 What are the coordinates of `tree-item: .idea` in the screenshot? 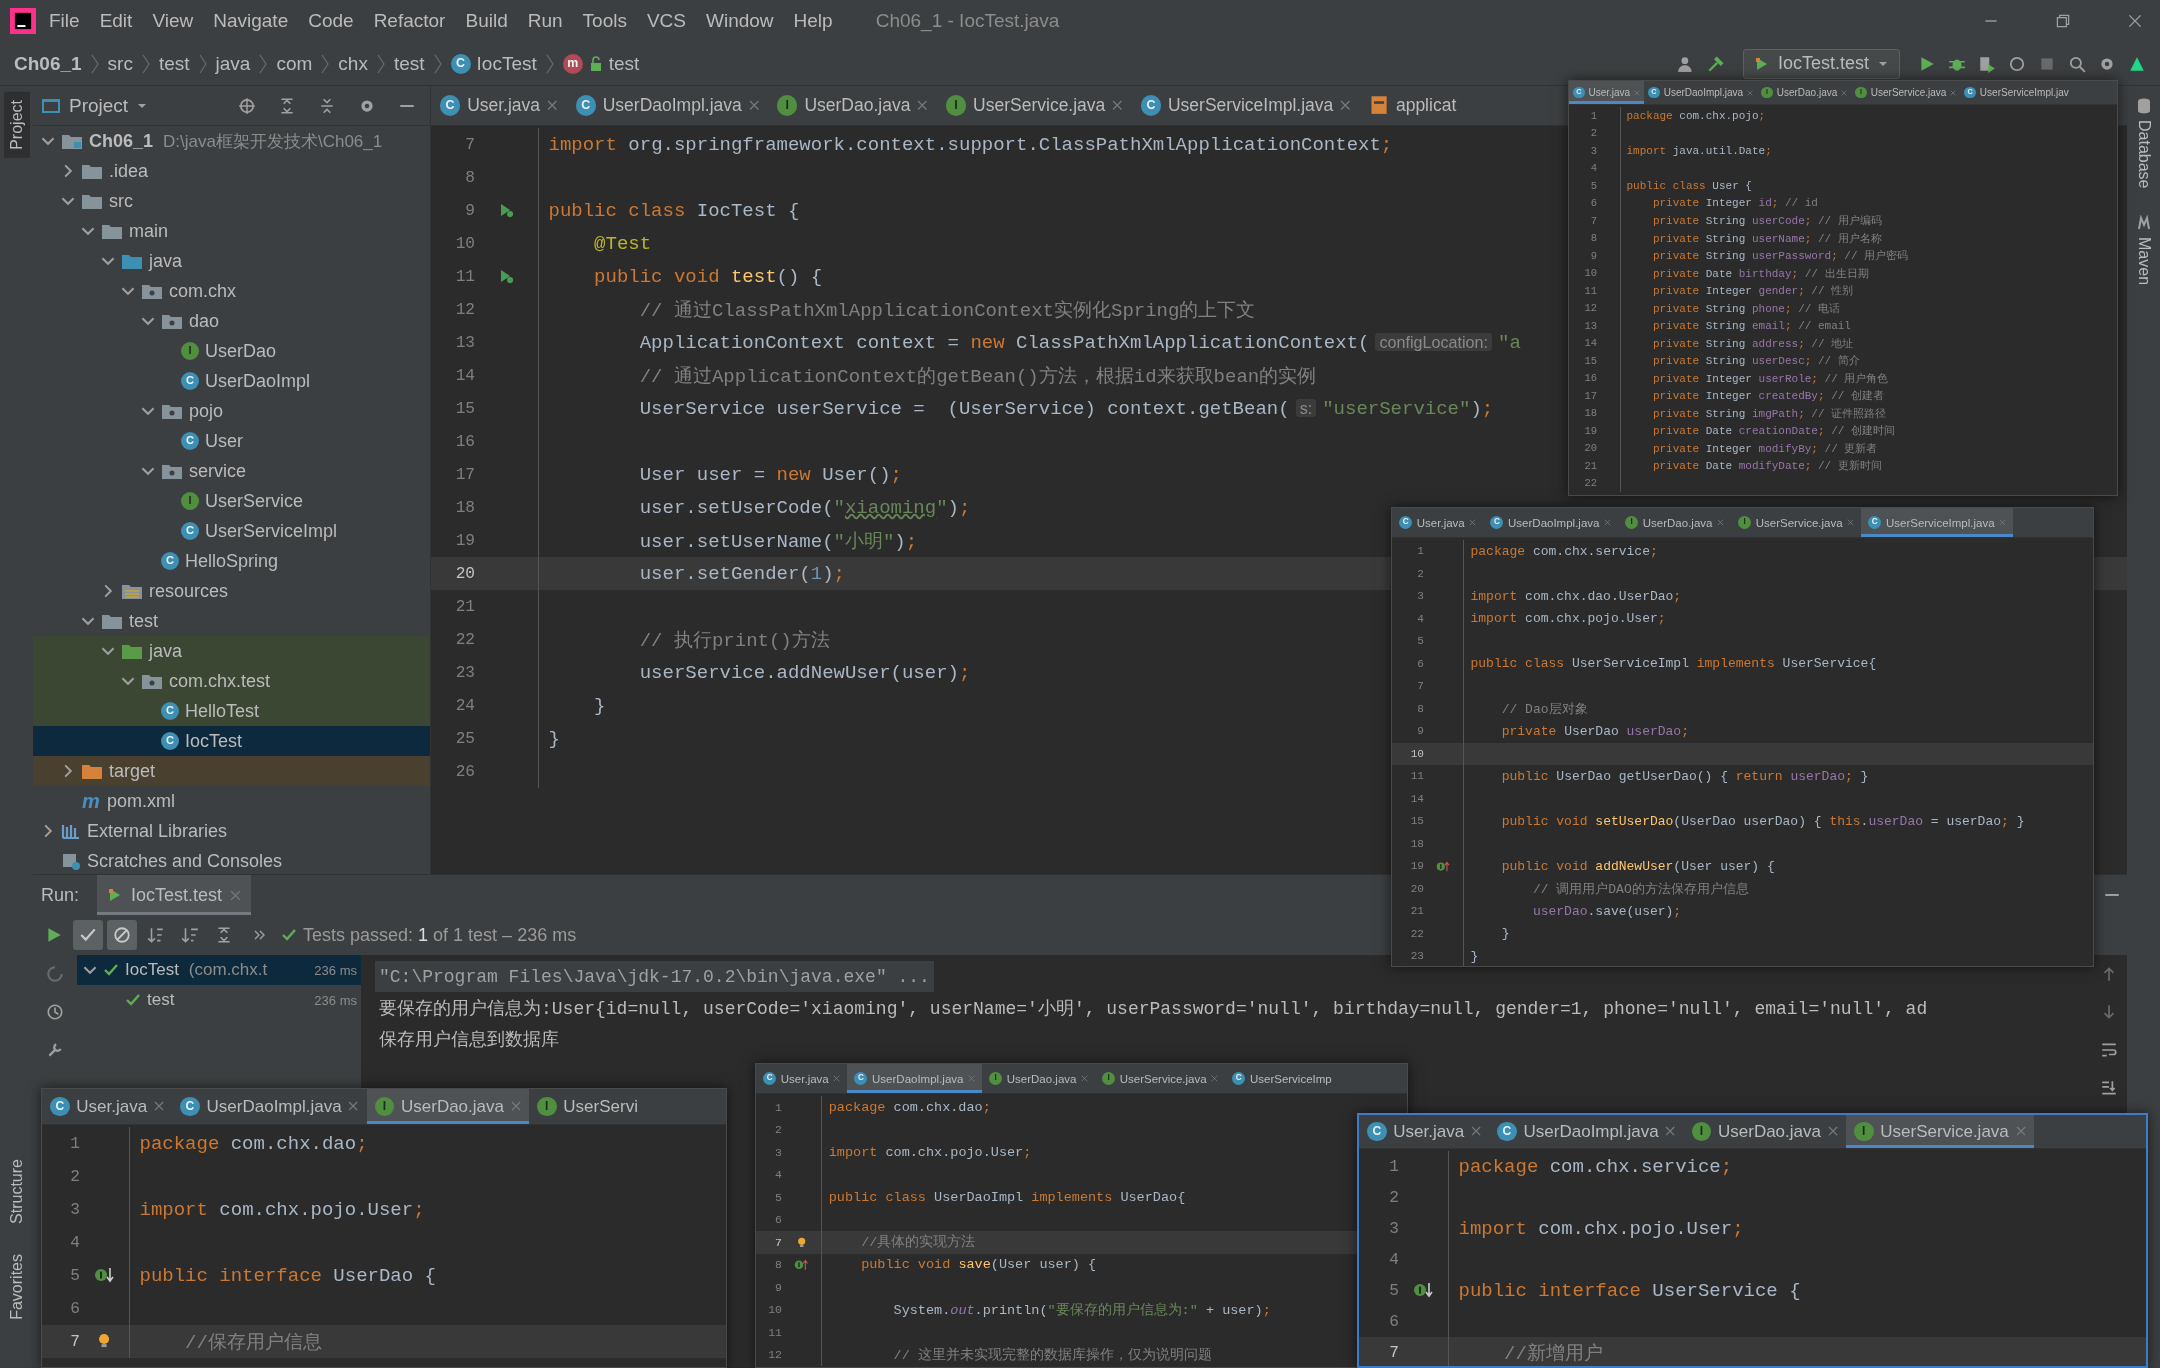 It's located at (231, 171).